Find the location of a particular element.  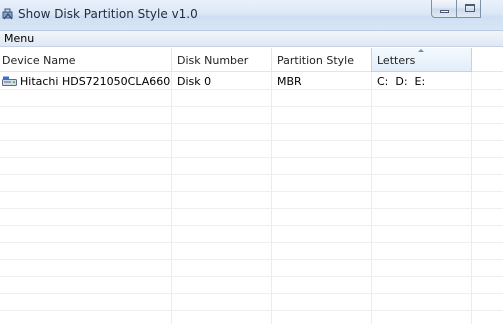

column-header-partition-style: Partition Style is located at coordinates (322, 60).